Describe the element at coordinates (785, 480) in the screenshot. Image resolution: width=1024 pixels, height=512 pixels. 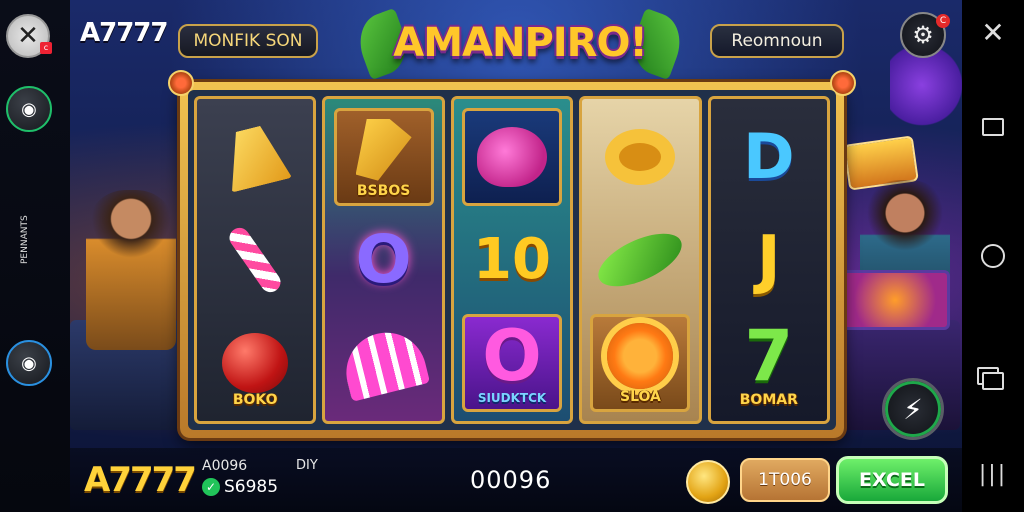
I see `bet-button: 1T006` at that location.